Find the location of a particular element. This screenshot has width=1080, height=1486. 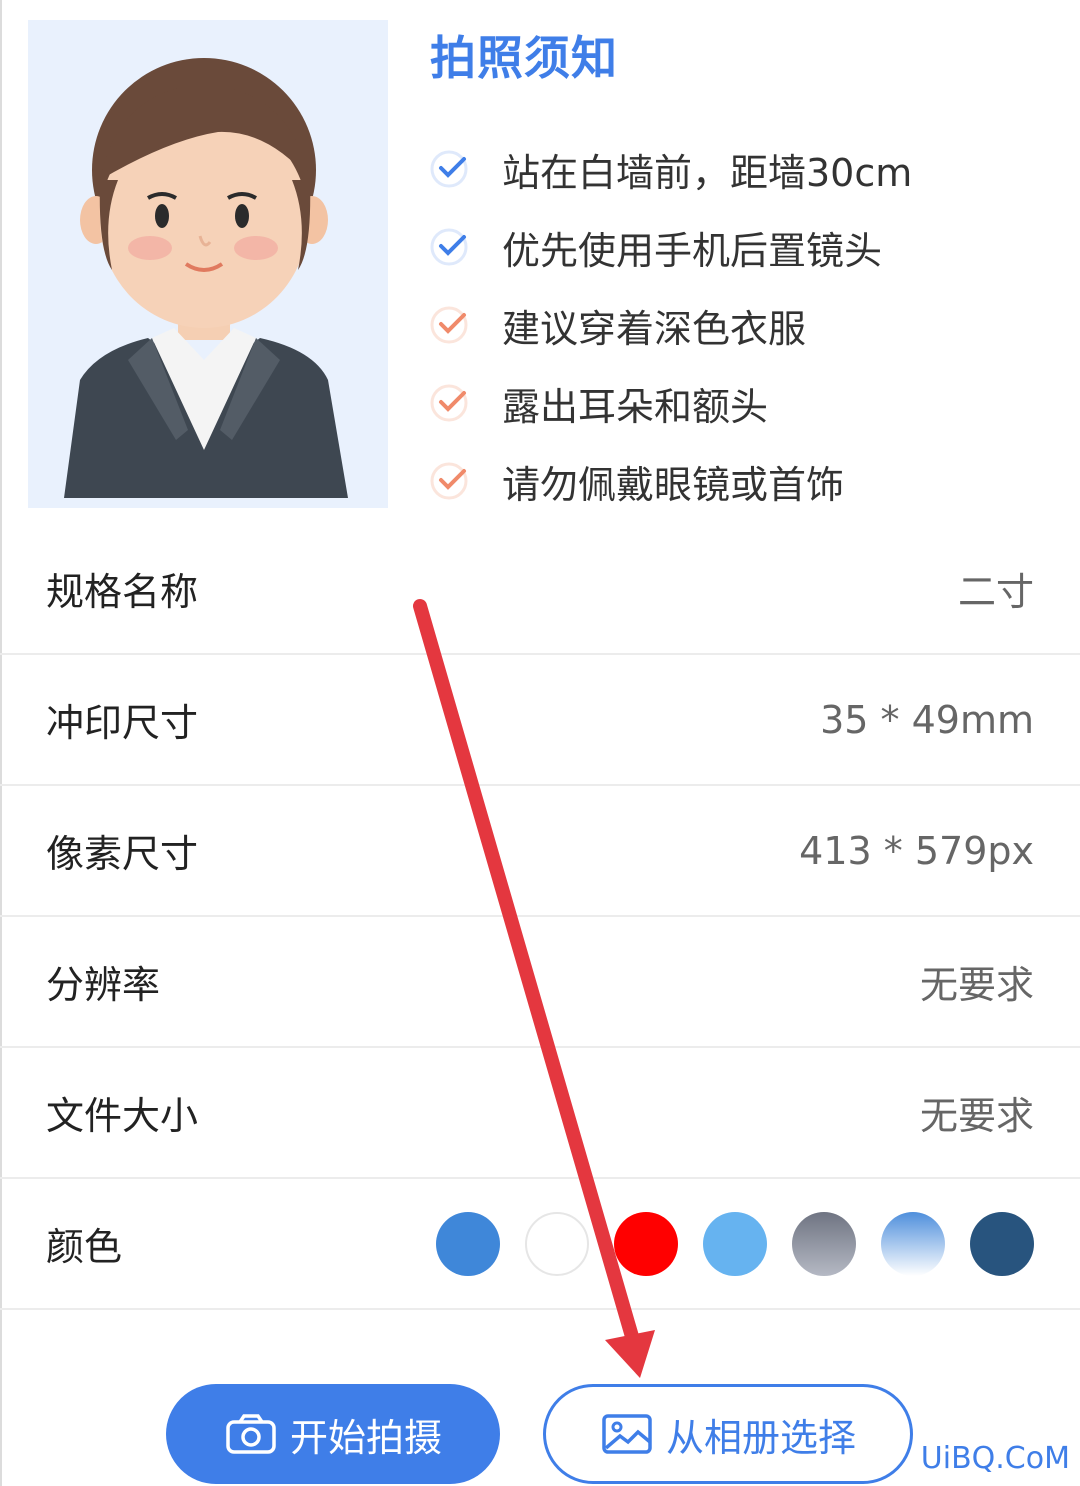

color-swatch-light-blue is located at coordinates (735, 1243).